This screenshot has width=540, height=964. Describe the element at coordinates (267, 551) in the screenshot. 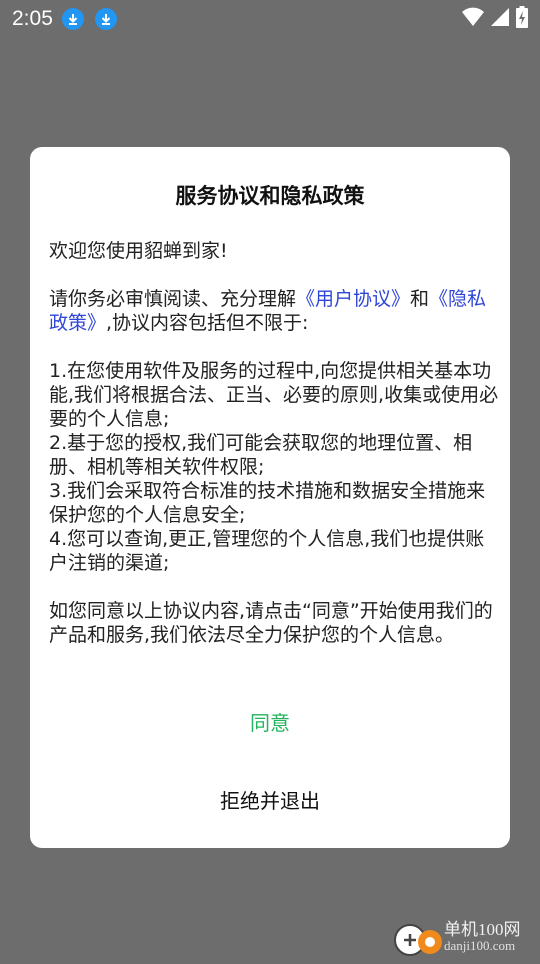

I see `list-item: 4.您可以查询,更正,管理您的个人信息,我们也提供账户注销的渠道;` at that location.